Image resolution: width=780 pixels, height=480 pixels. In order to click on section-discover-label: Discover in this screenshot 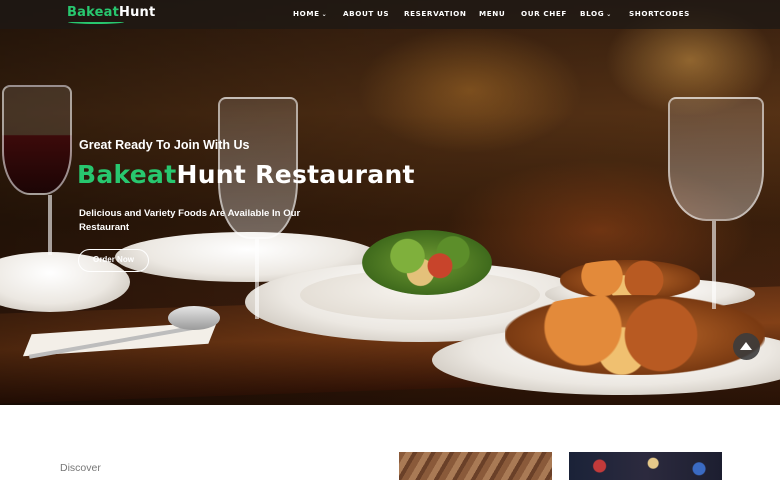, I will do `click(80, 468)`.